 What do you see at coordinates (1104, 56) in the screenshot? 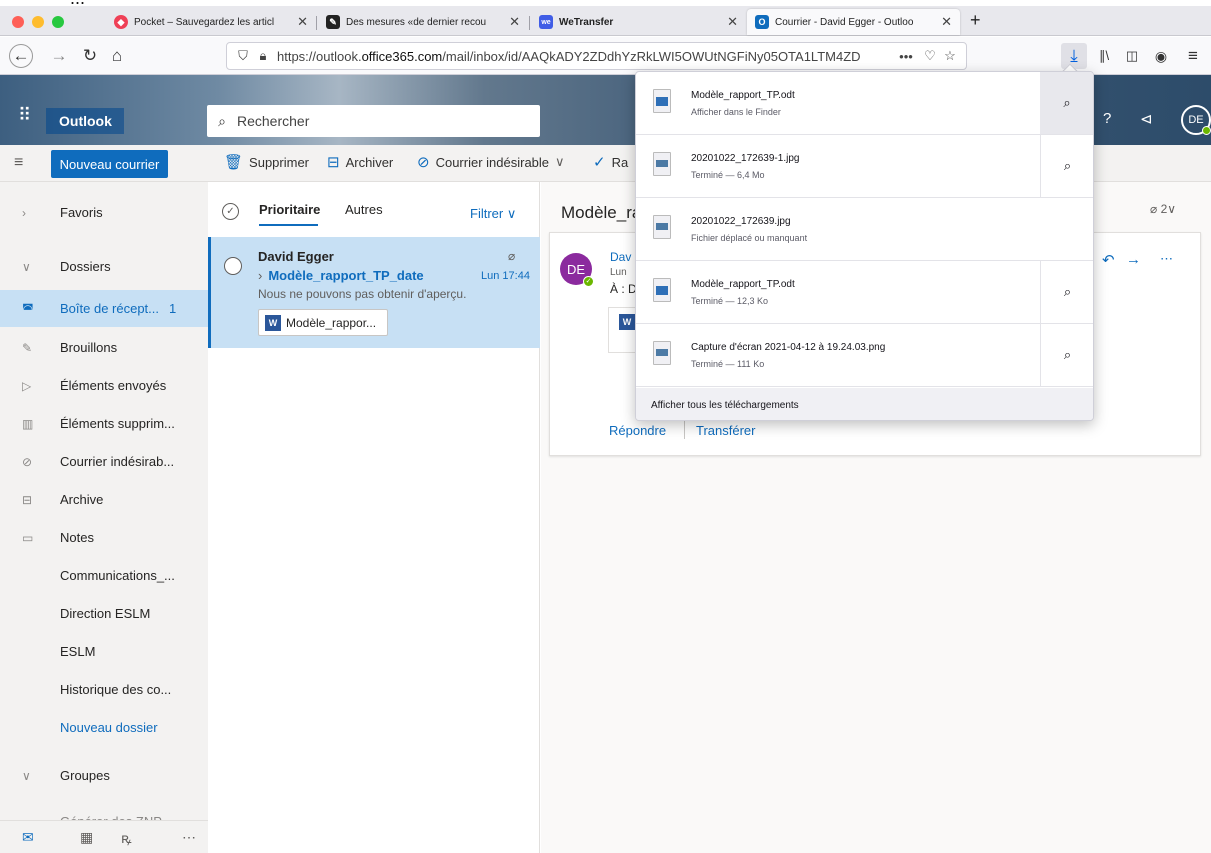
I see `library-icon: ∥\` at bounding box center [1104, 56].